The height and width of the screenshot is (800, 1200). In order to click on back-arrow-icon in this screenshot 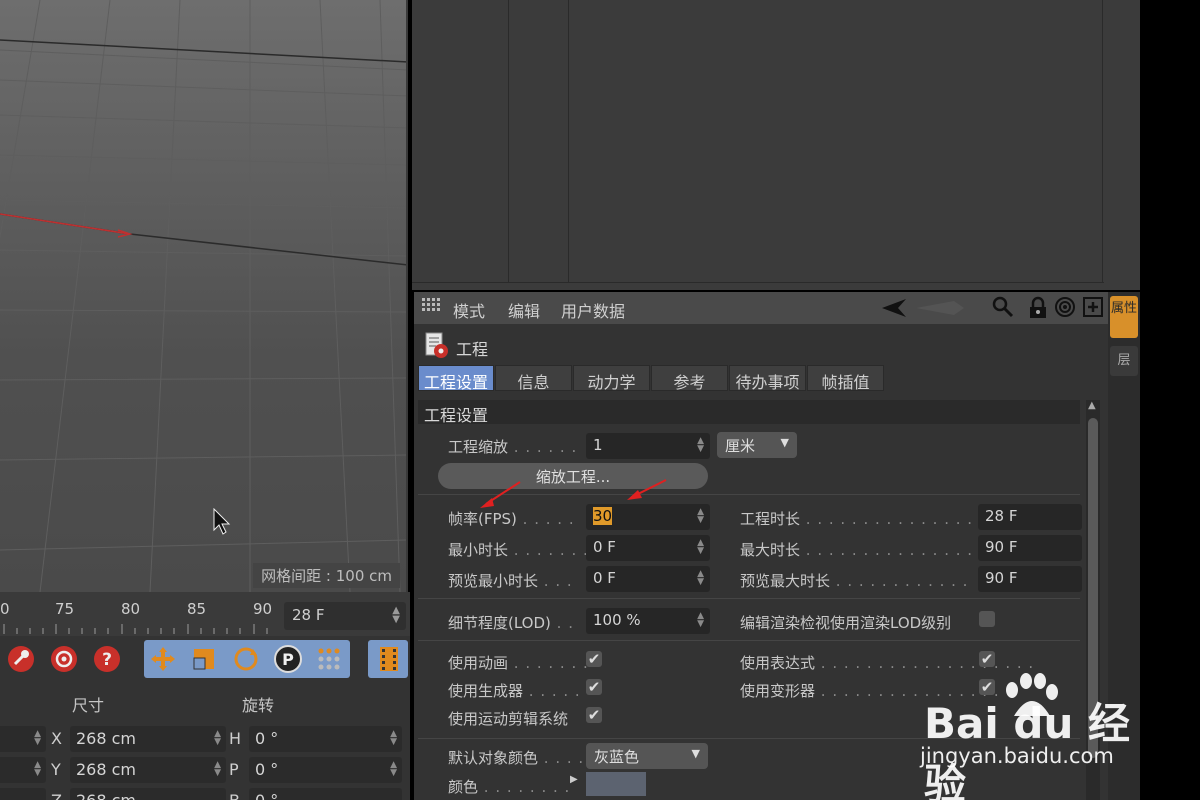, I will do `click(894, 310)`.